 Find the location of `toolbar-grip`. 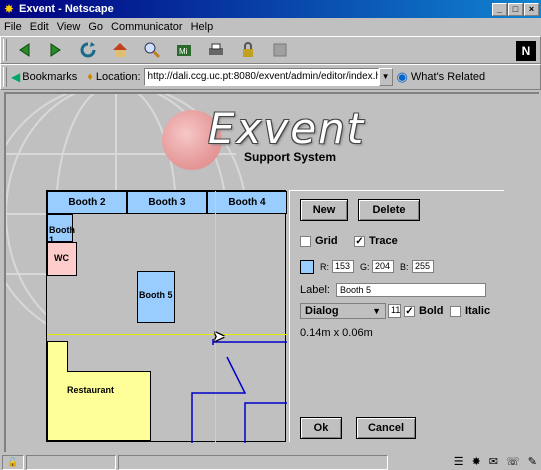

toolbar-grip is located at coordinates (5, 50).